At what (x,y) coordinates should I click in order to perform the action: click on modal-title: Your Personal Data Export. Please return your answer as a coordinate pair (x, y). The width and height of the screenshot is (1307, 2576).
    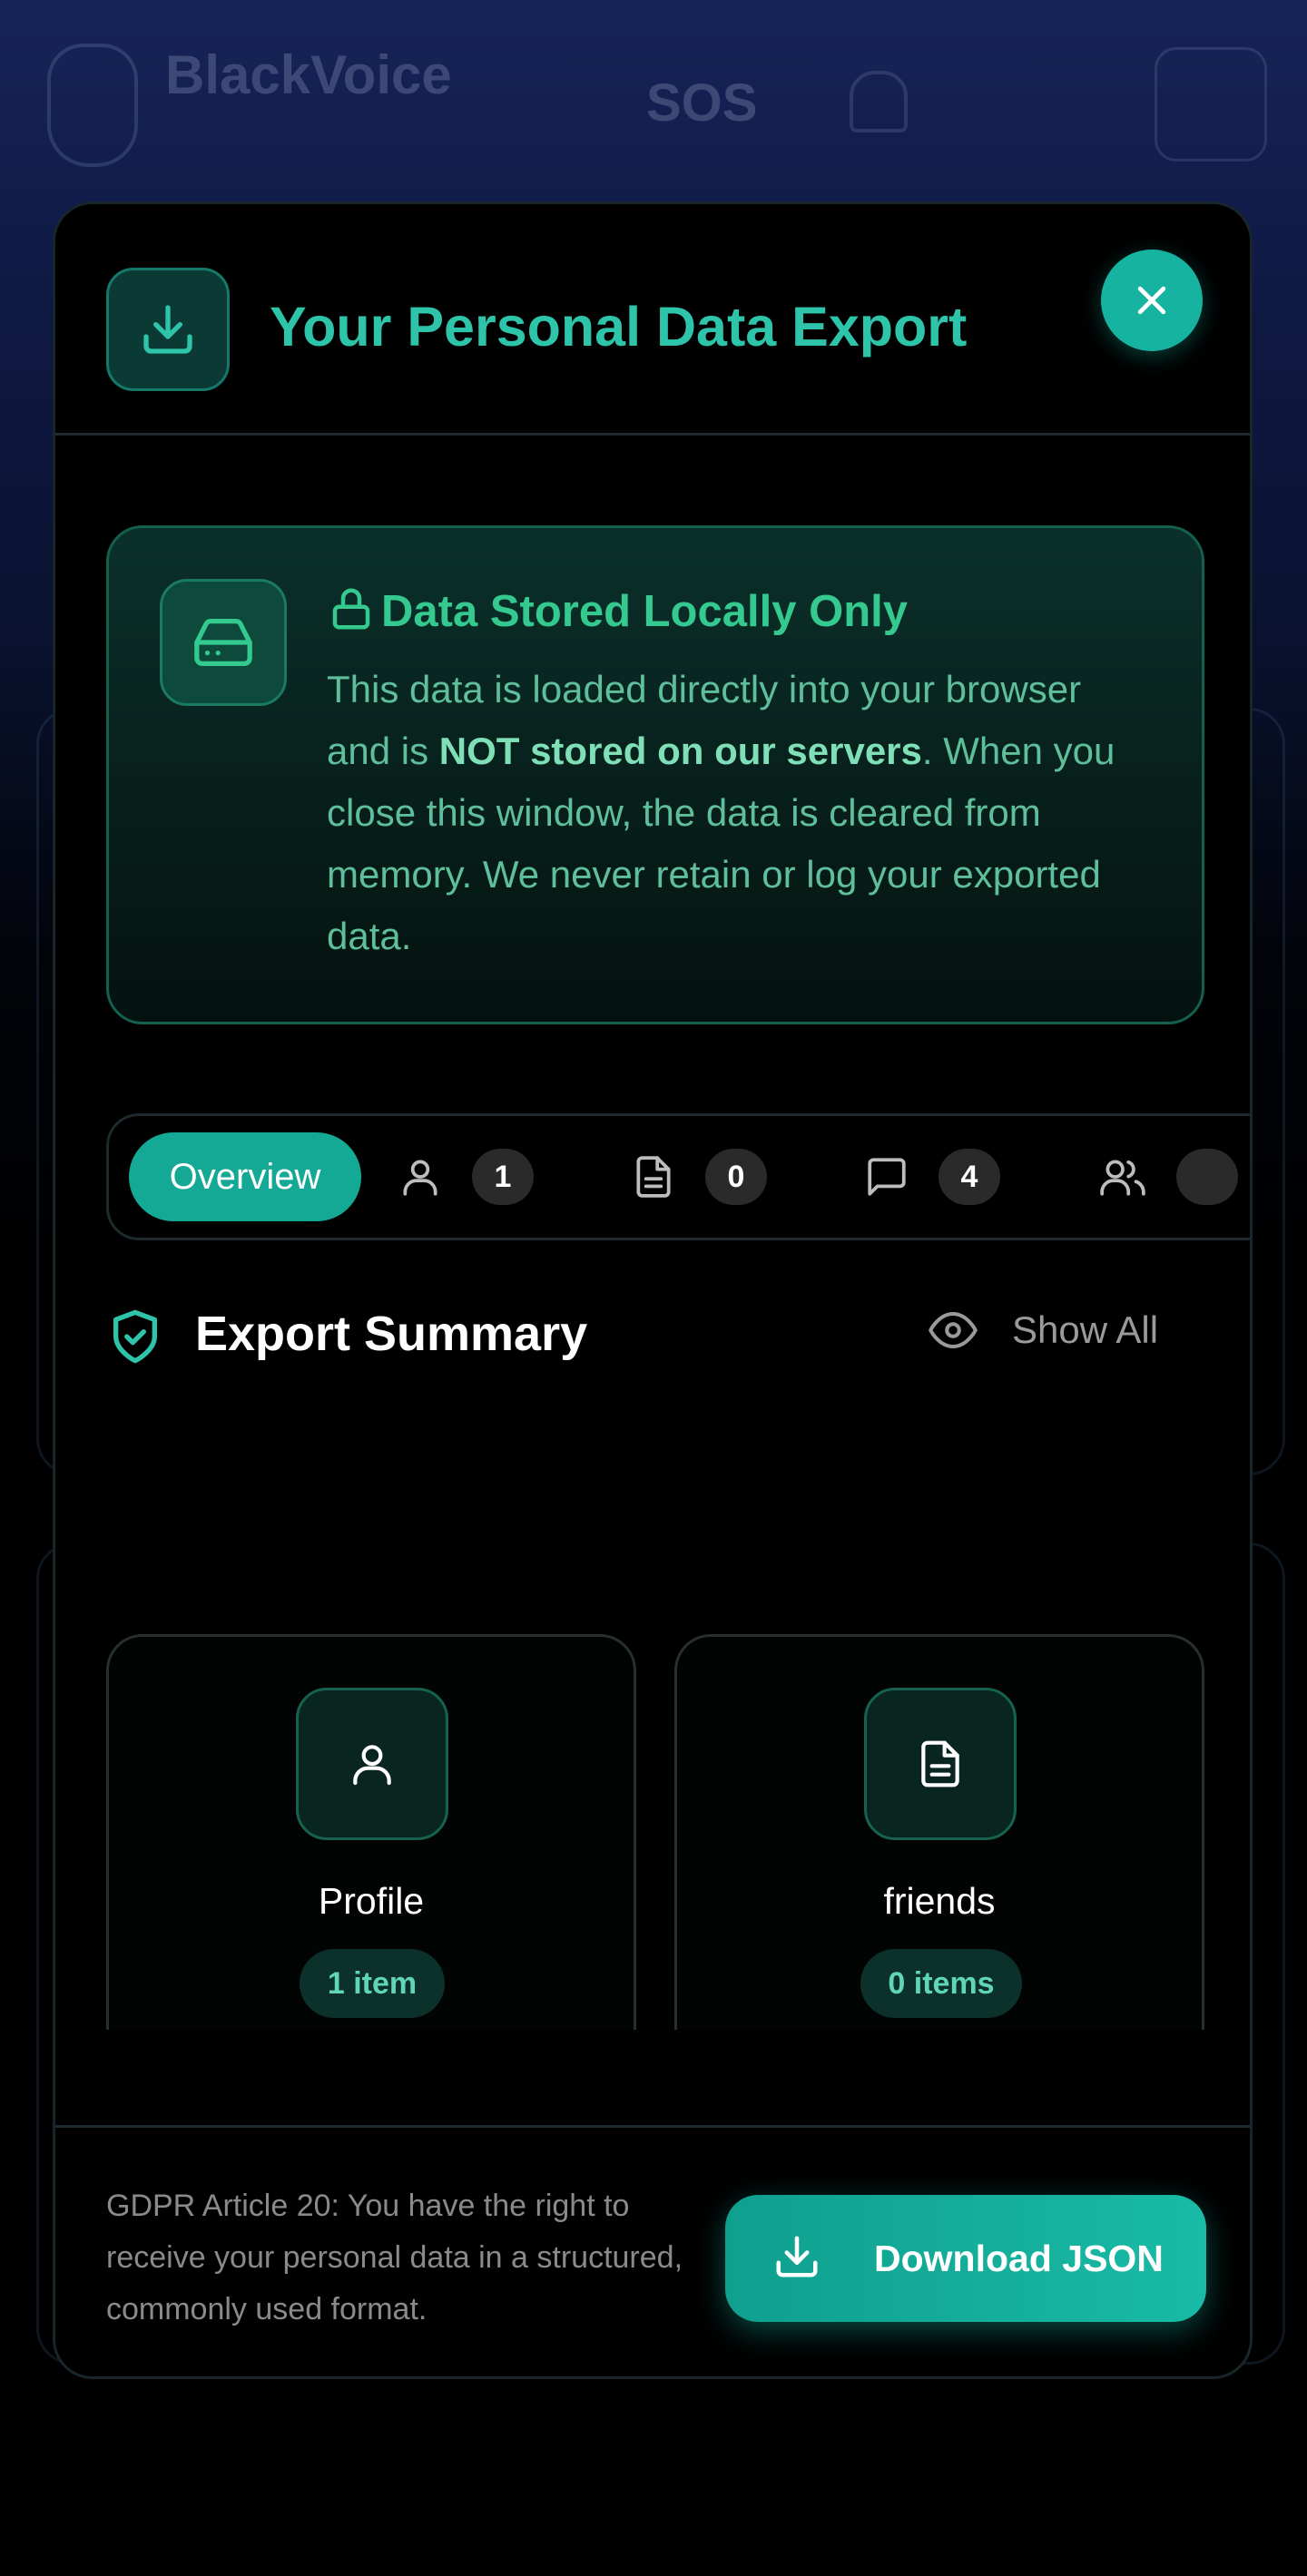
    Looking at the image, I should click on (619, 327).